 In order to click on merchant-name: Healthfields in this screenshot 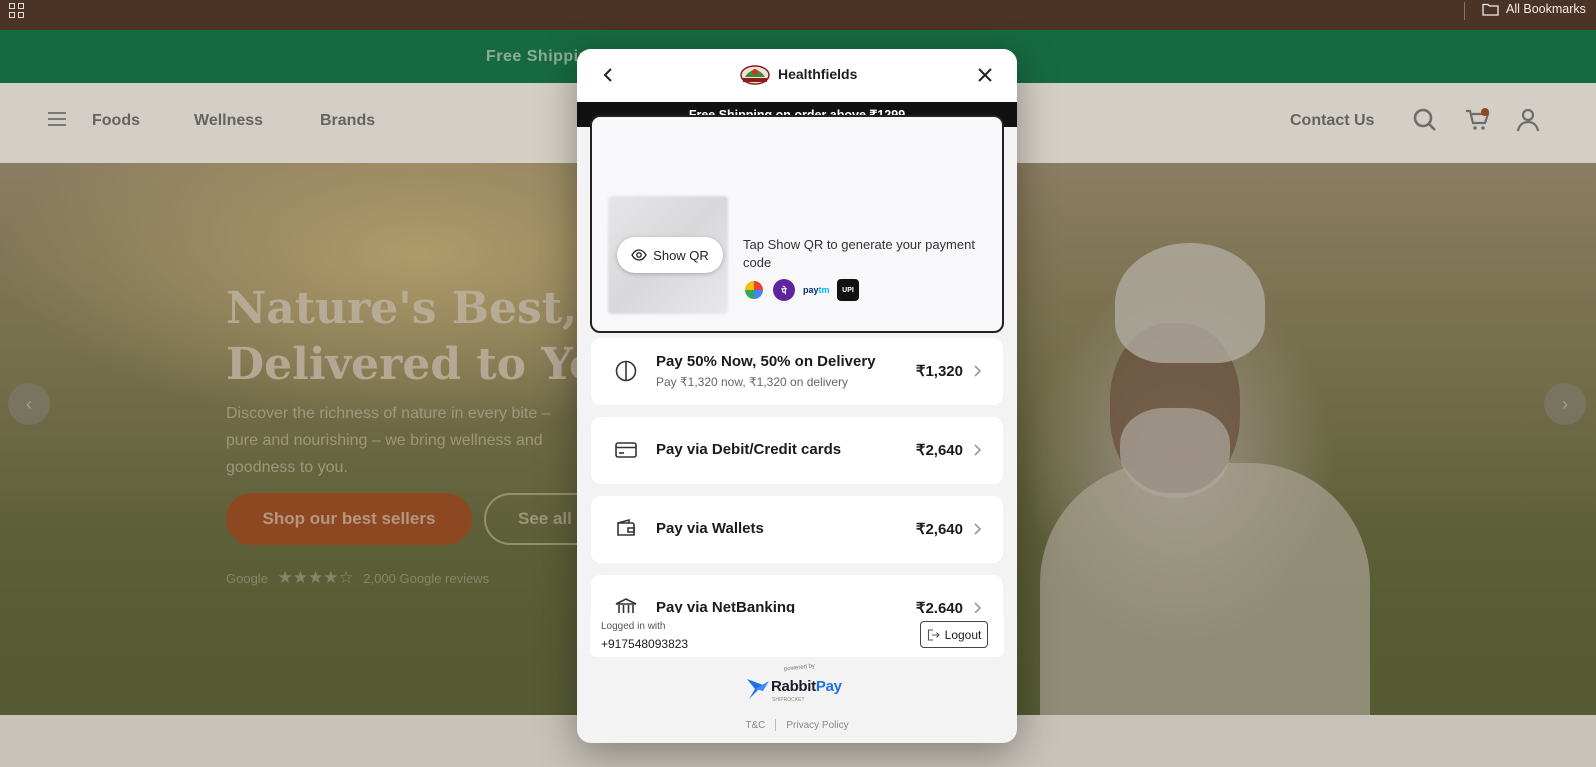, I will do `click(818, 74)`.